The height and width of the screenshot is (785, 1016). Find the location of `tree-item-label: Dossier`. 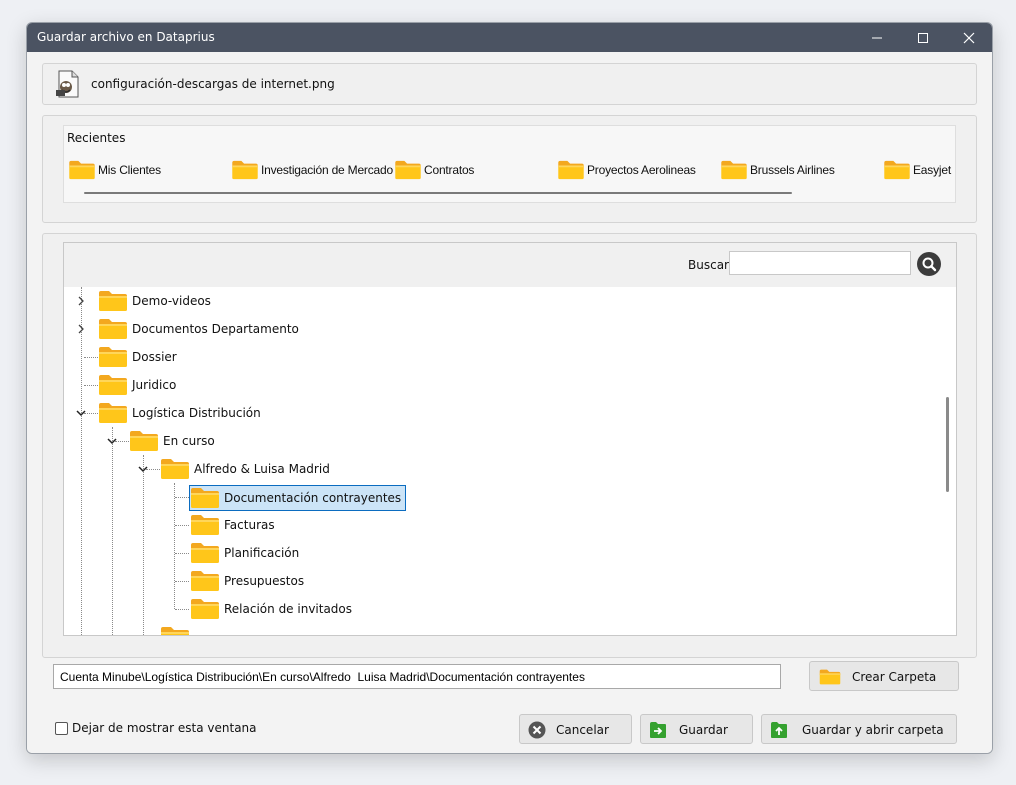

tree-item-label: Dossier is located at coordinates (154, 357).